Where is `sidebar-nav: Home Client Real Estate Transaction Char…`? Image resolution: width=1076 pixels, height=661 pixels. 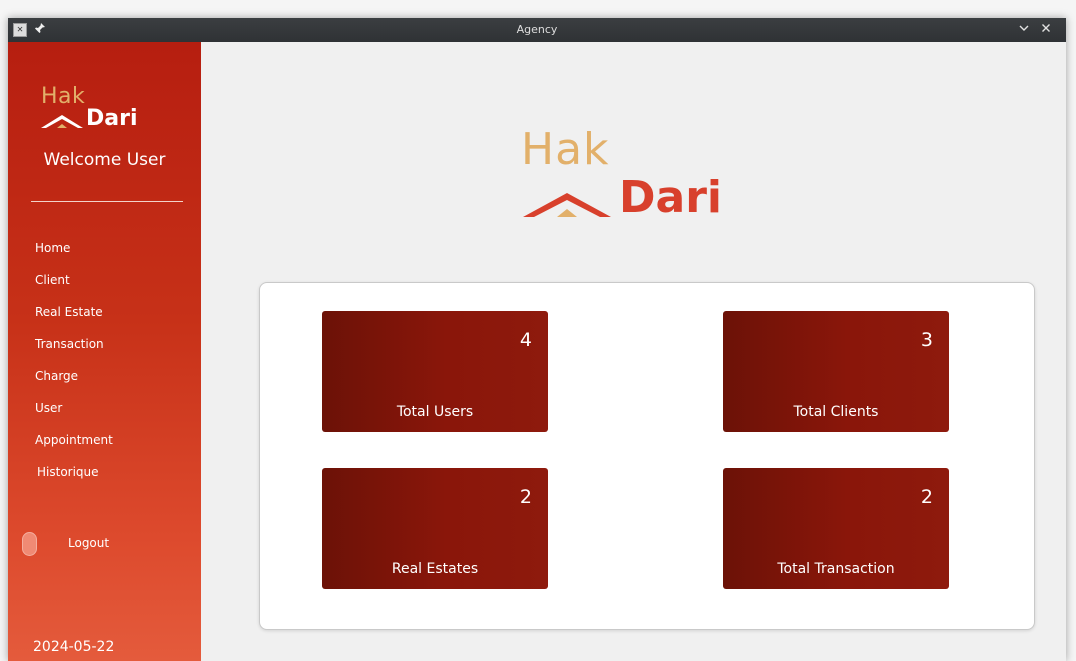
sidebar-nav: Home Client Real Estate Transaction Char… is located at coordinates (110, 360).